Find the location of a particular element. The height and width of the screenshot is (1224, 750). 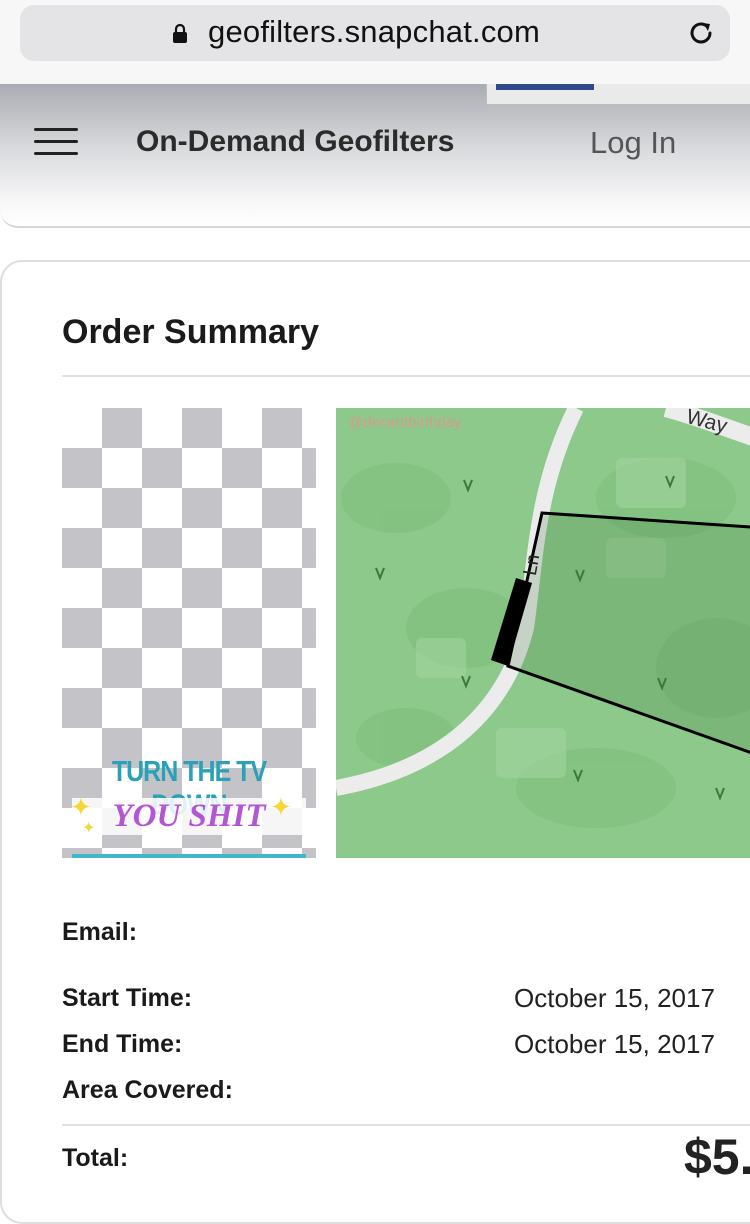

reload-icon is located at coordinates (701, 33).